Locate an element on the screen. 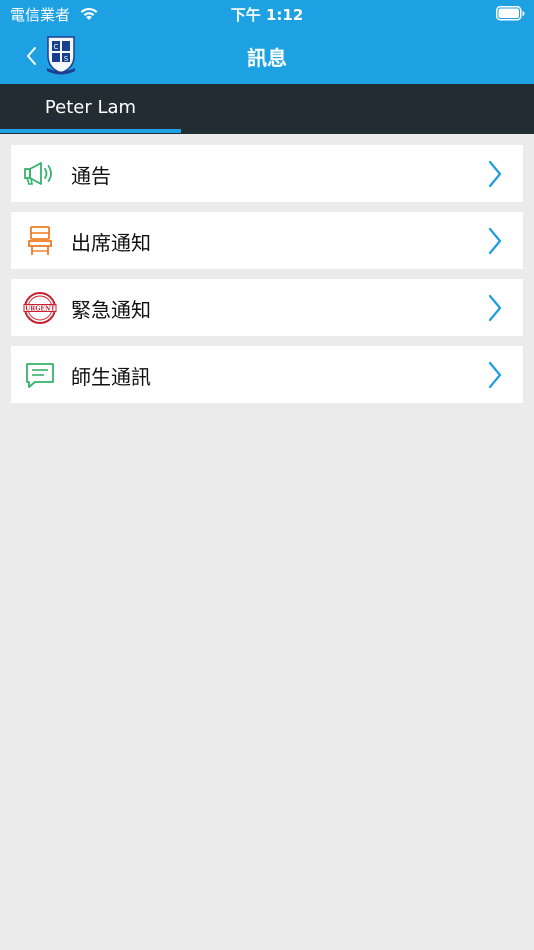 Image resolution: width=534 pixels, height=950 pixels. menu-item-teacher-student: 師生通訊 is located at coordinates (267, 374).